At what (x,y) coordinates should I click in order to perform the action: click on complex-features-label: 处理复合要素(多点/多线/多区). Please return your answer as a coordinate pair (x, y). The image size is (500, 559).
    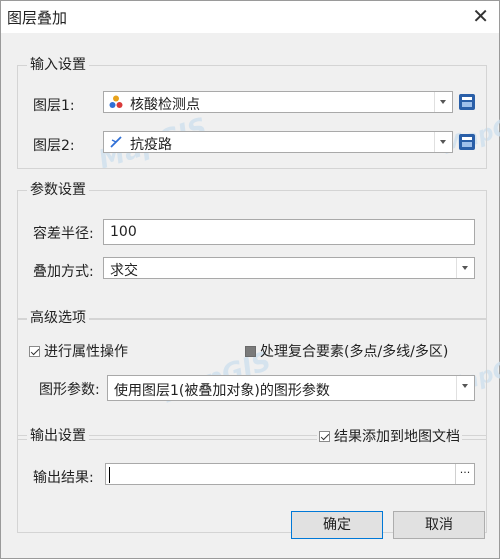
    Looking at the image, I should click on (354, 352).